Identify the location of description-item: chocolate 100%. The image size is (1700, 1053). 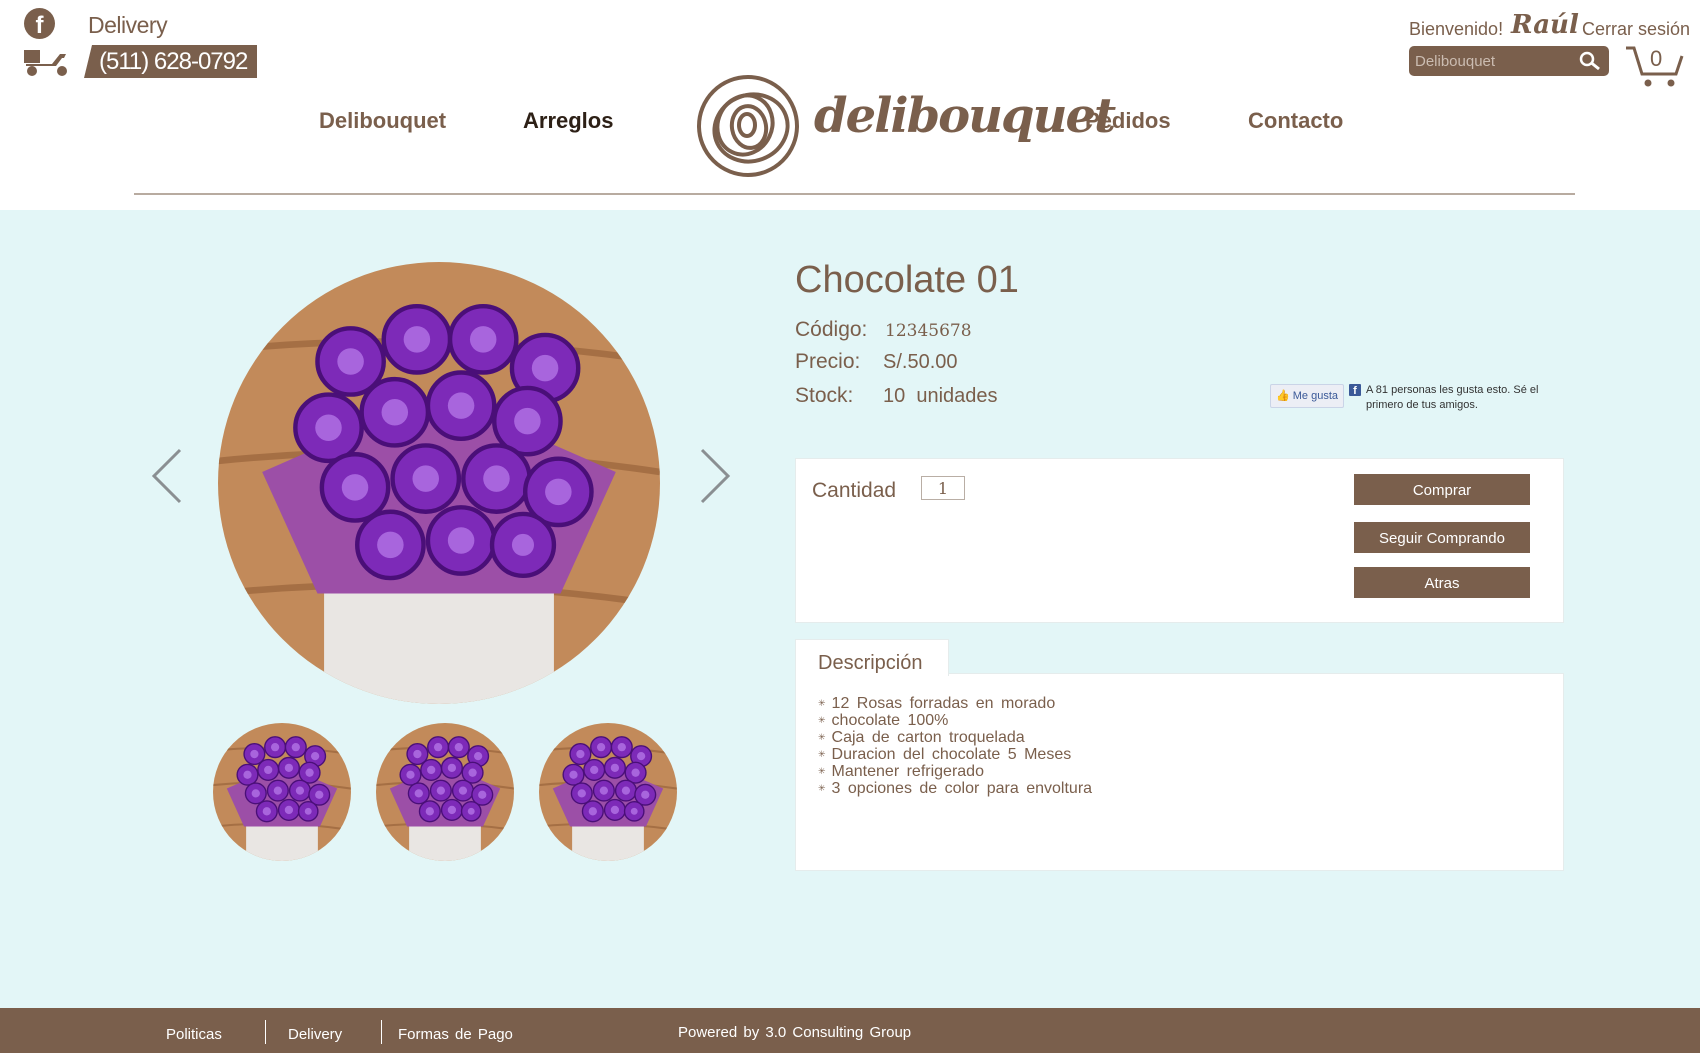
(955, 720).